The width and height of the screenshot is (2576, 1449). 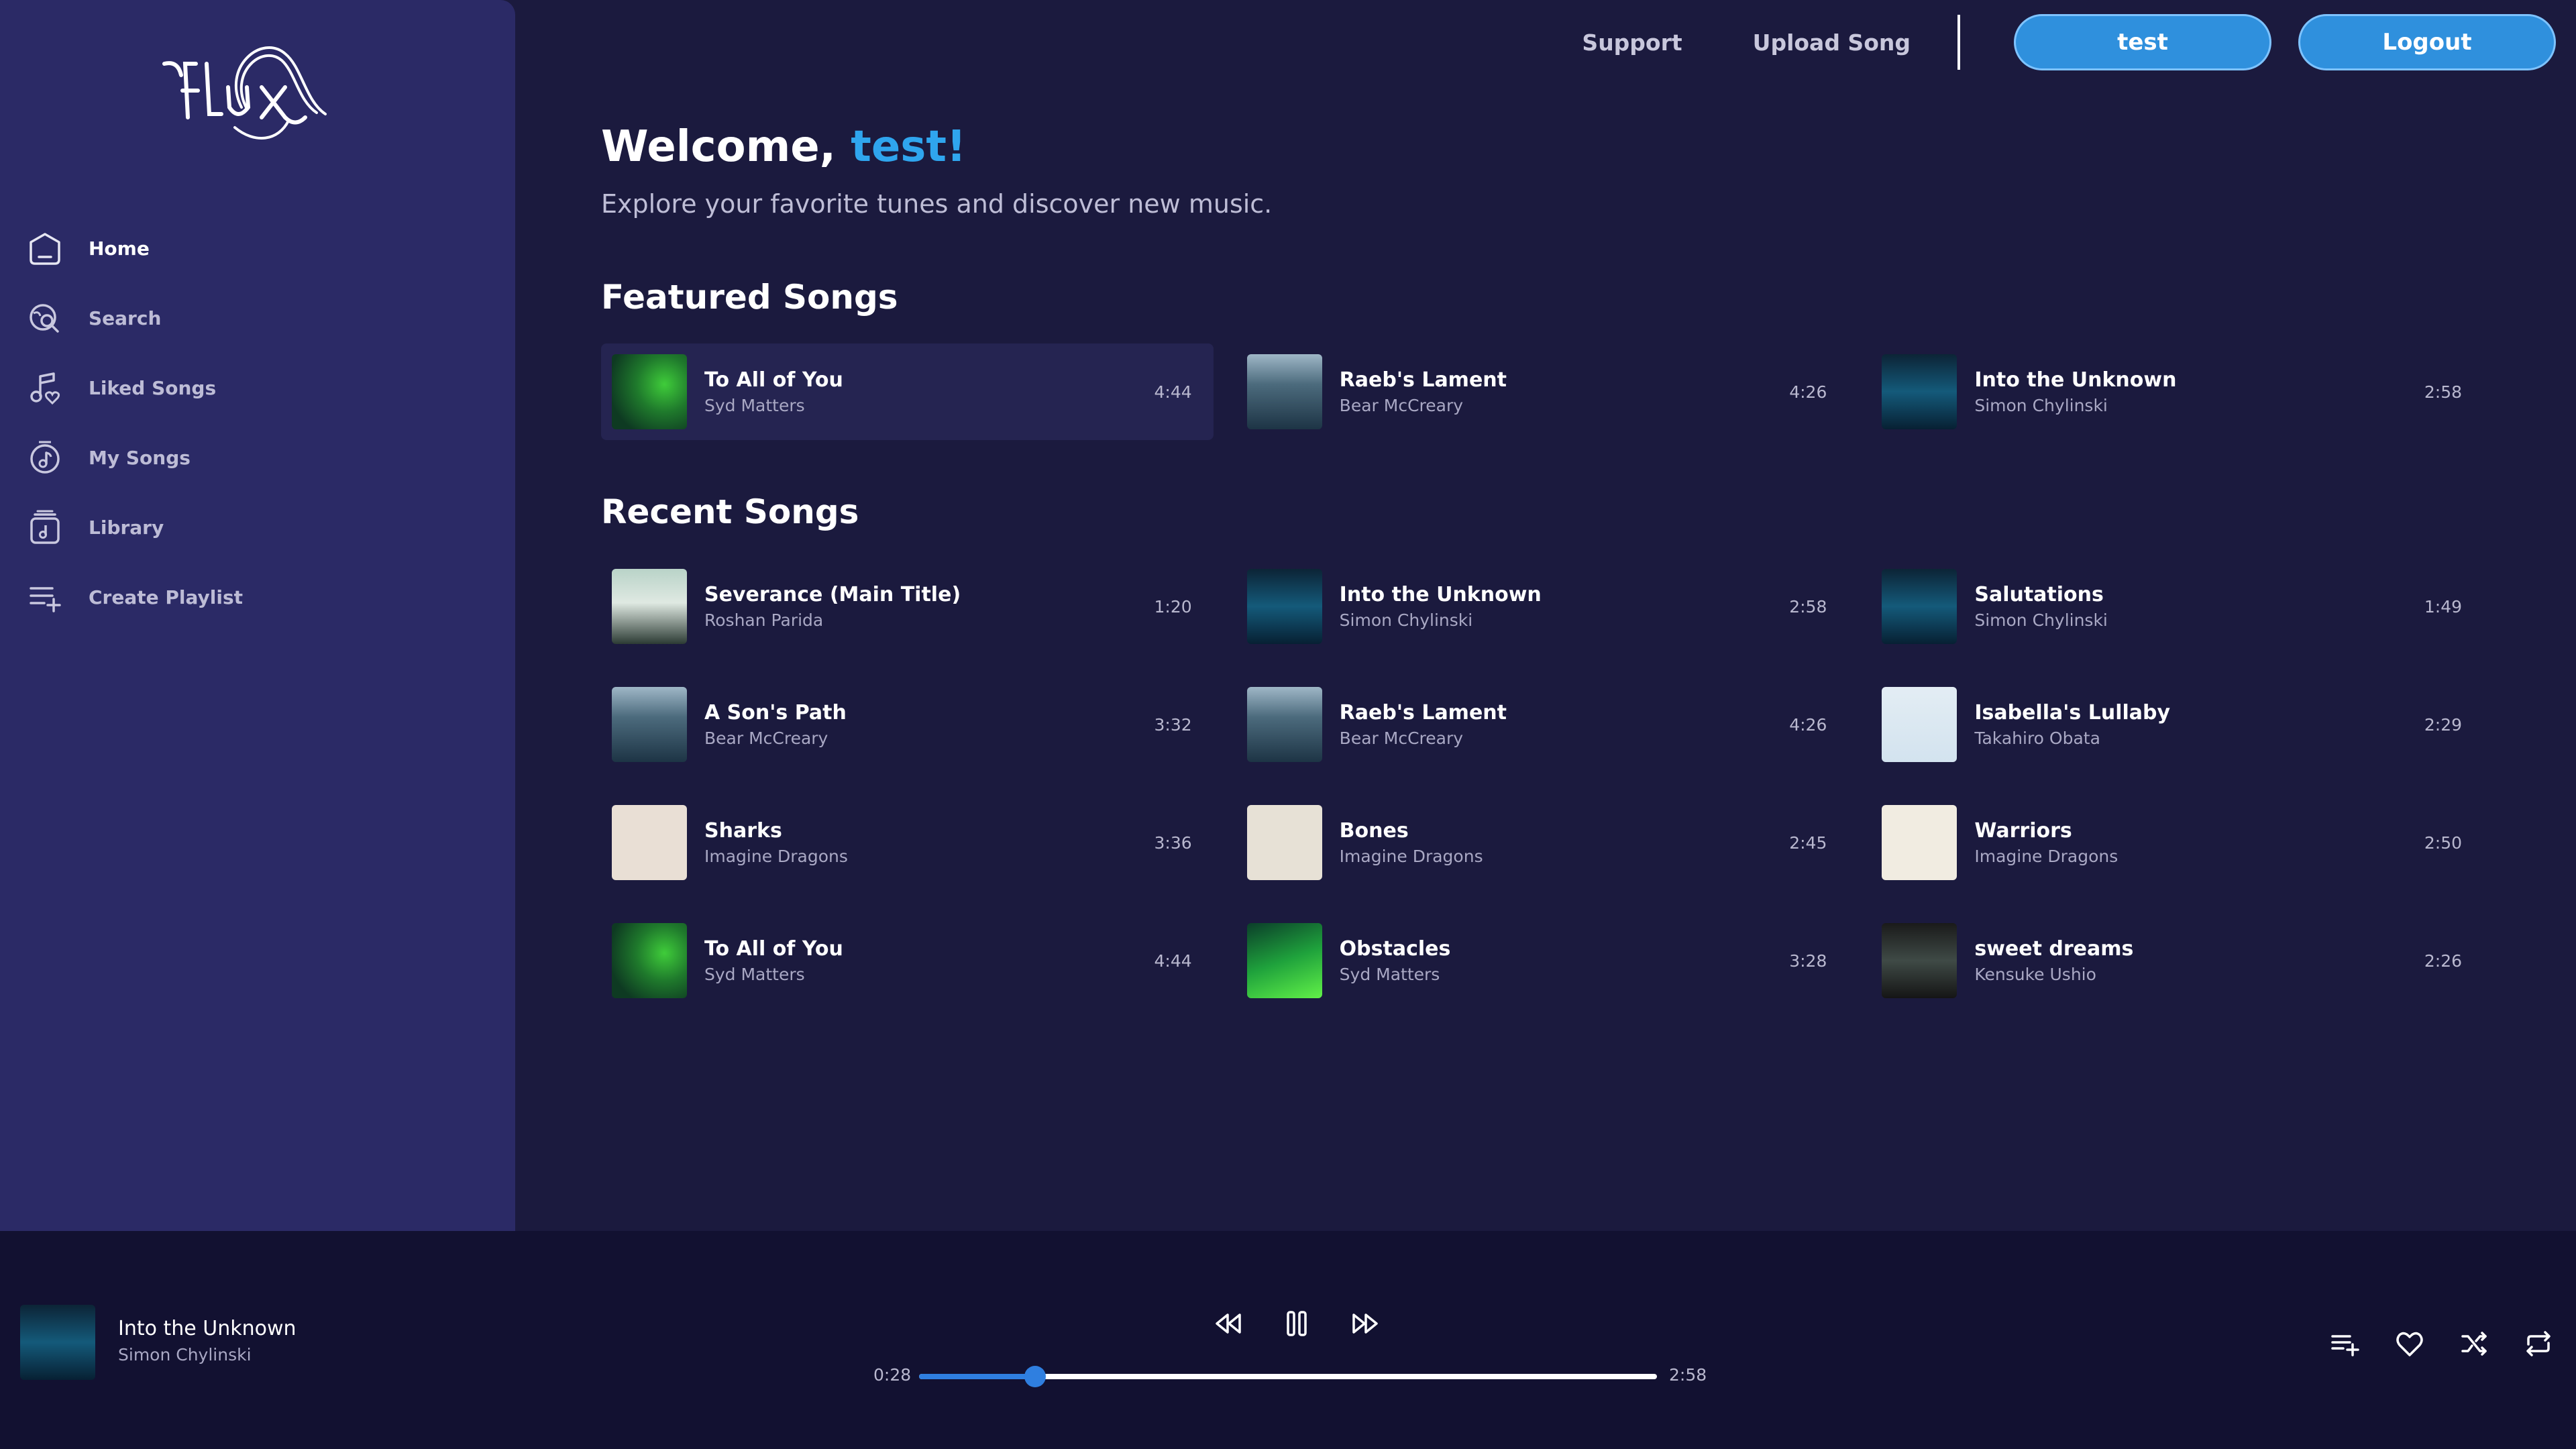 I want to click on song-title: Into the Unknown, so click(x=2075, y=380).